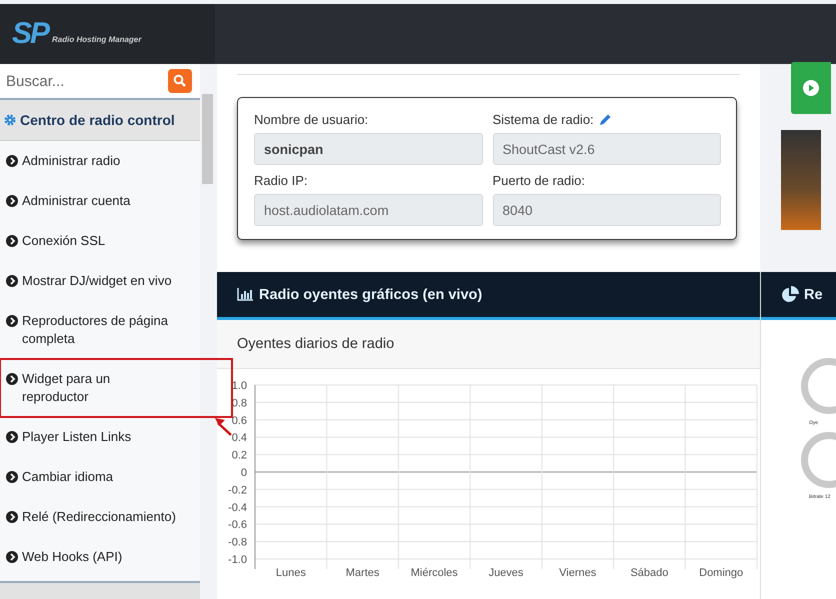  I want to click on y-tick-label: -0.2, so click(237, 490).